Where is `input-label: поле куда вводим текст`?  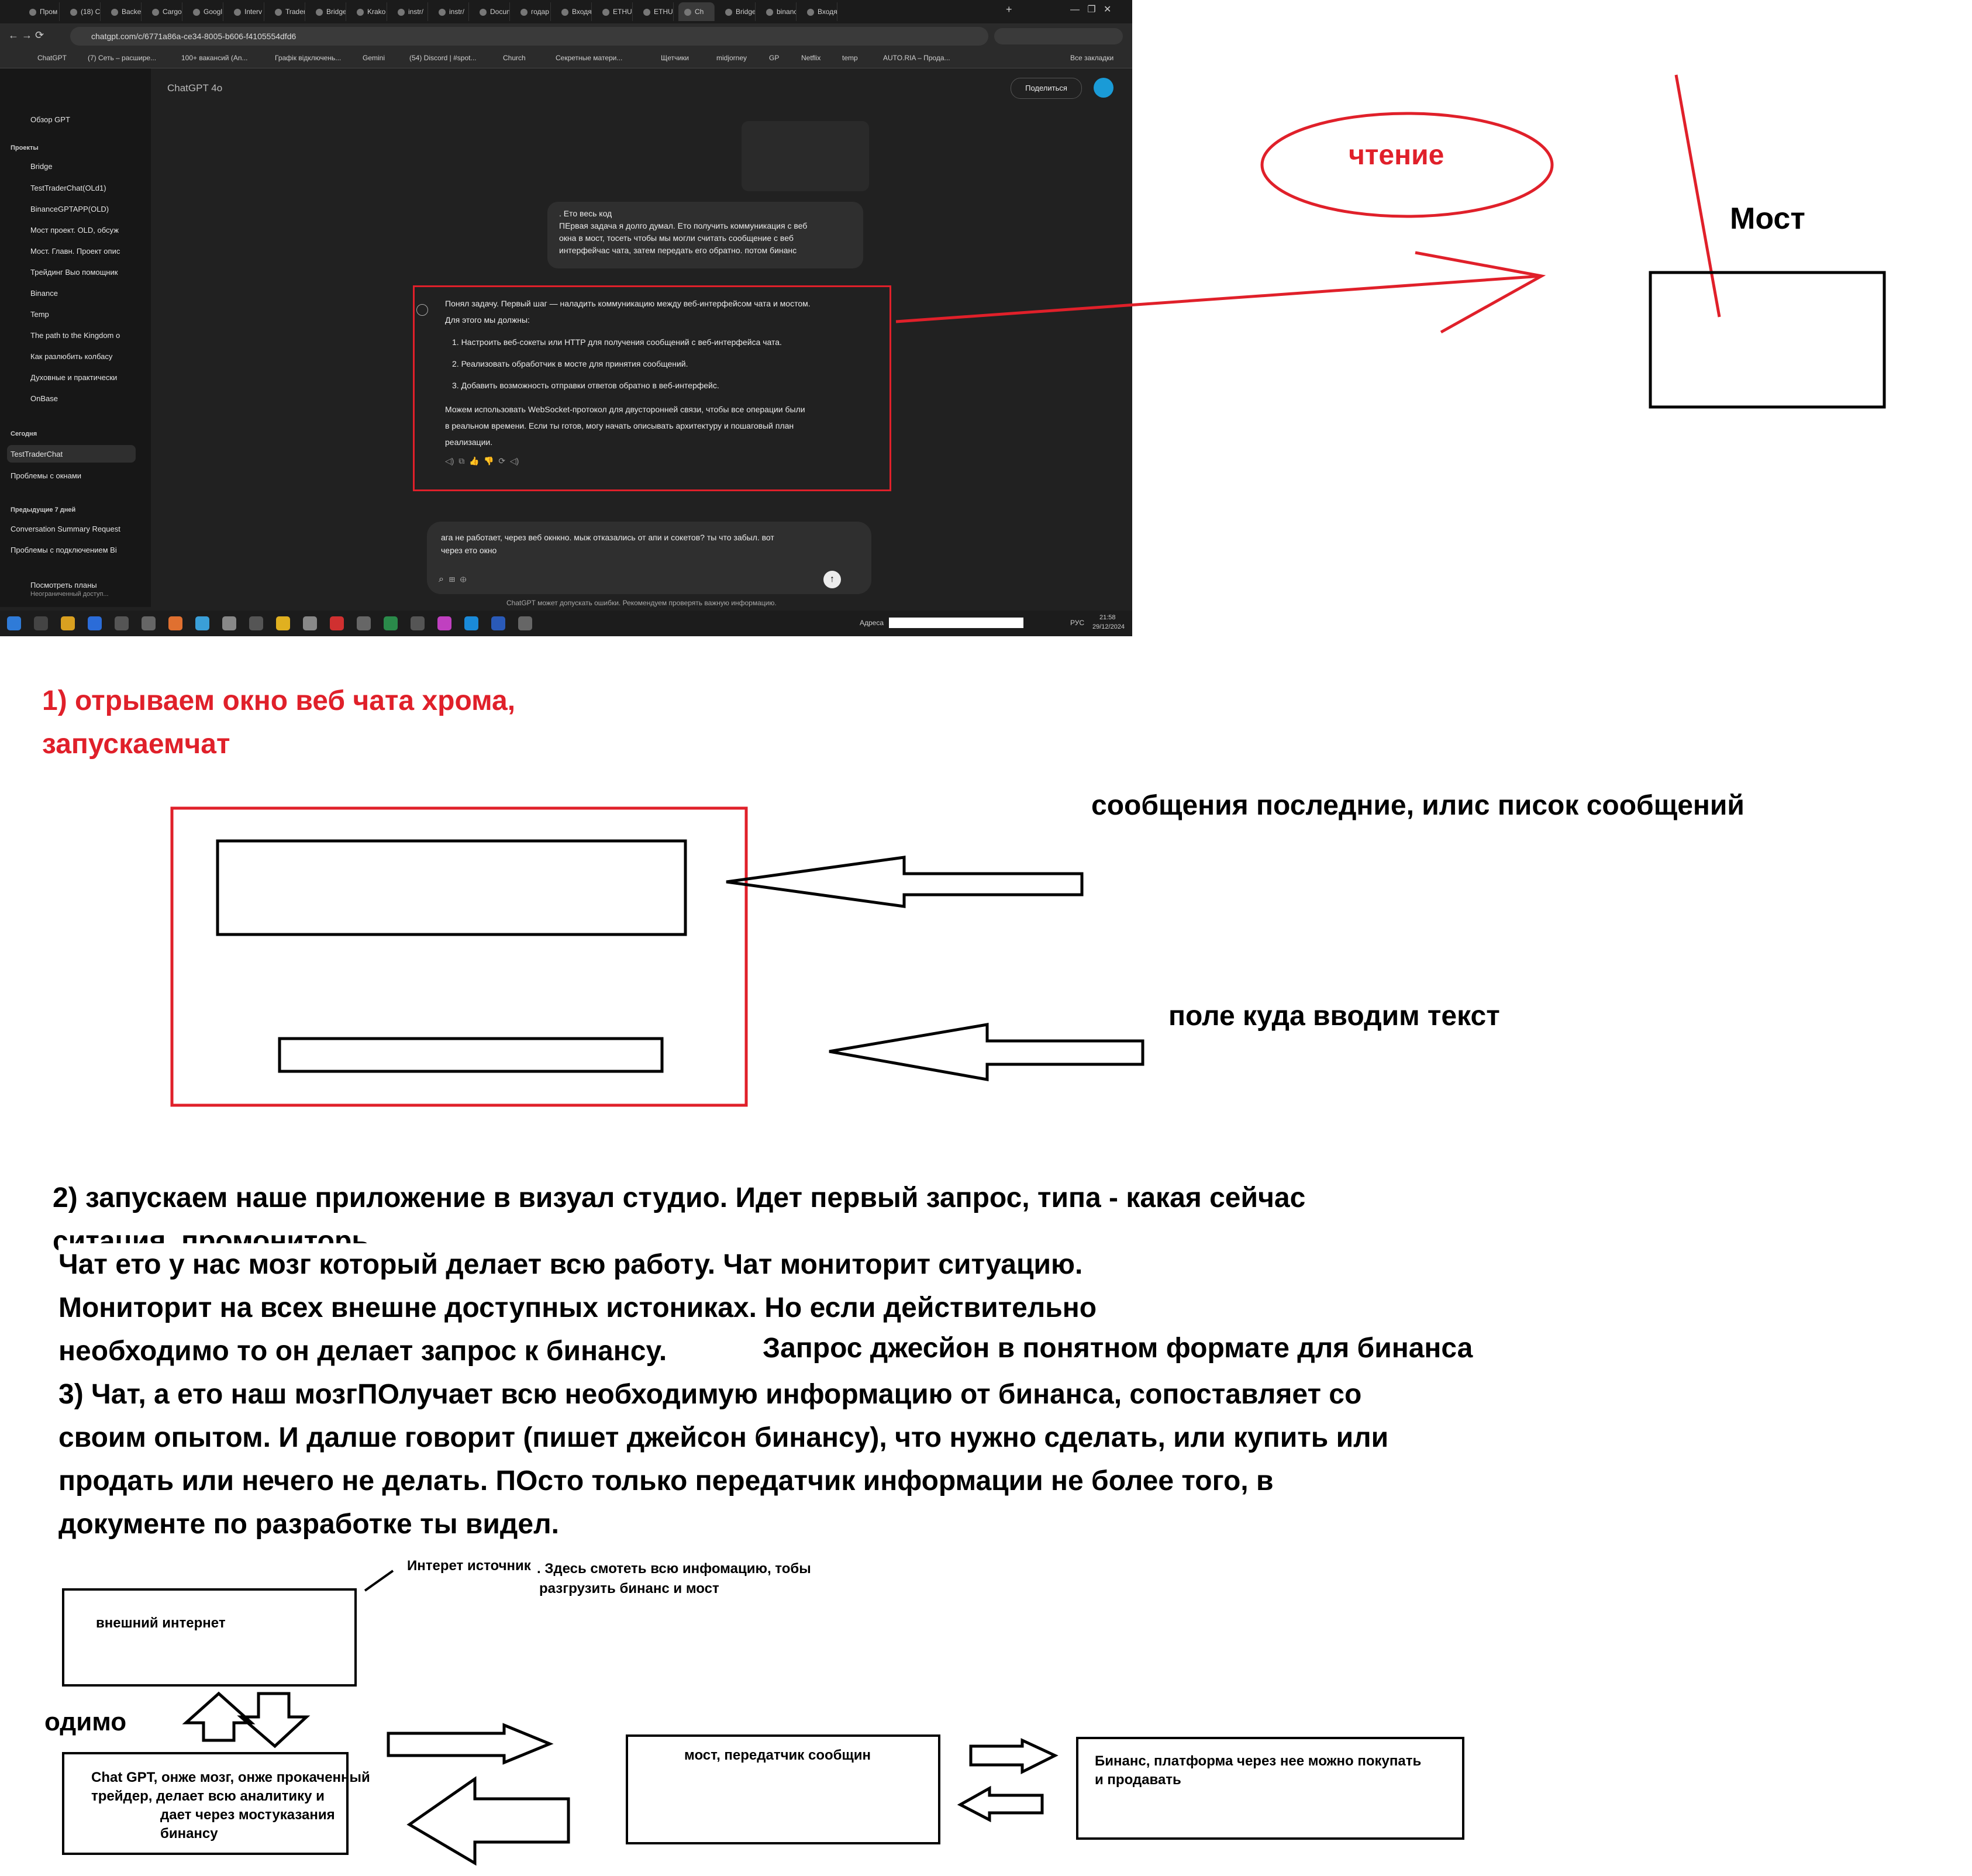 input-label: поле куда вводим текст is located at coordinates (1334, 1016).